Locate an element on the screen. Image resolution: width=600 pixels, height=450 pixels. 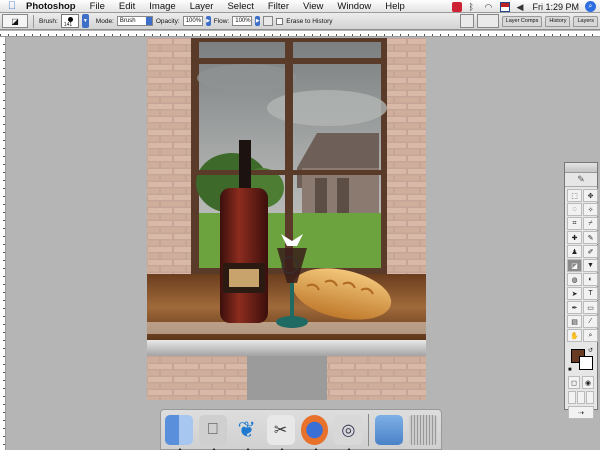
standard-mode-icon: ◻ is located at coordinates (574, 382).